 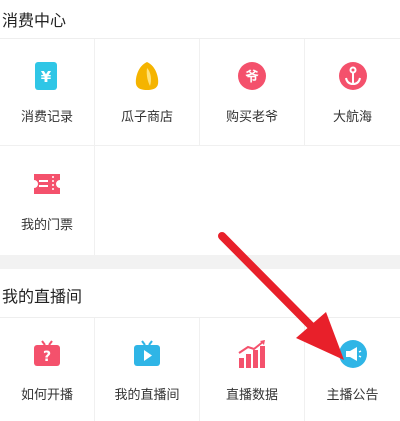 I want to click on grid-item-streamer-announcement: 主播公告, so click(x=352, y=369).